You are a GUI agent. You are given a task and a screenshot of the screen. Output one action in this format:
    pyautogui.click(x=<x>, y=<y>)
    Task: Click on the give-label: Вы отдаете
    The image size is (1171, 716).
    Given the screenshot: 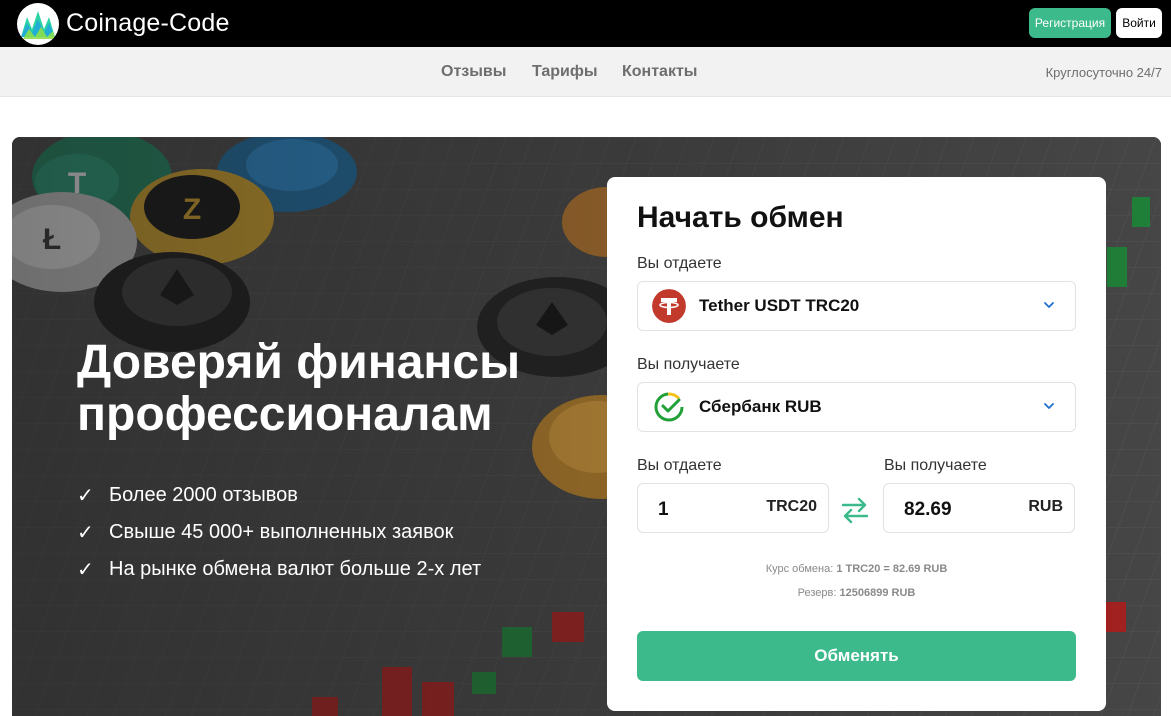 What is the action you would take?
    pyautogui.click(x=679, y=263)
    